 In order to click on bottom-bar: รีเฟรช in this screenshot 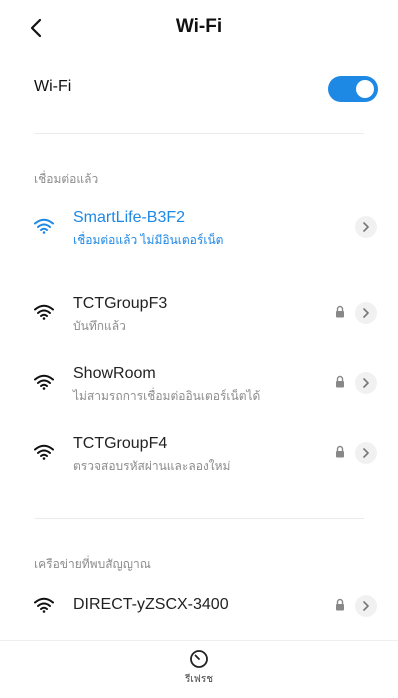, I will do `click(199, 669)`.